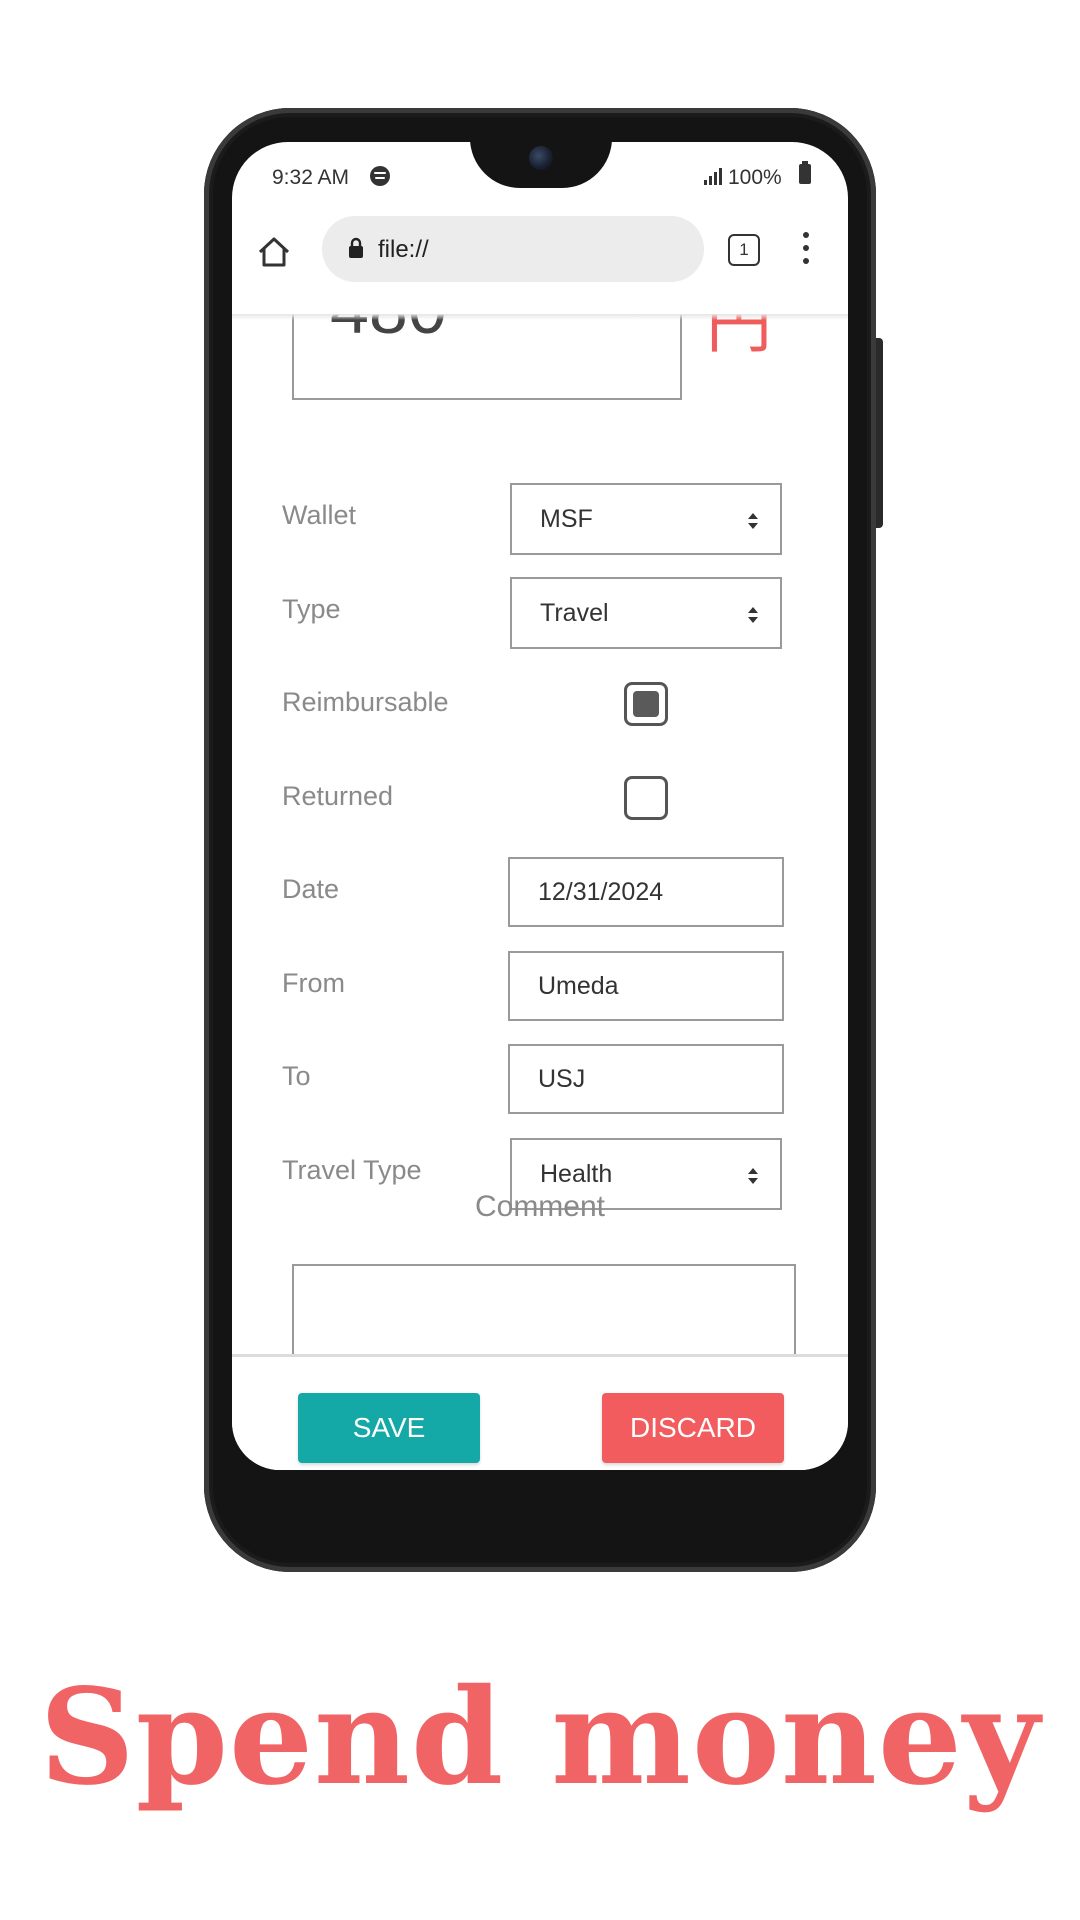 The image size is (1080, 1920). I want to click on date-label: Date, so click(311, 889).